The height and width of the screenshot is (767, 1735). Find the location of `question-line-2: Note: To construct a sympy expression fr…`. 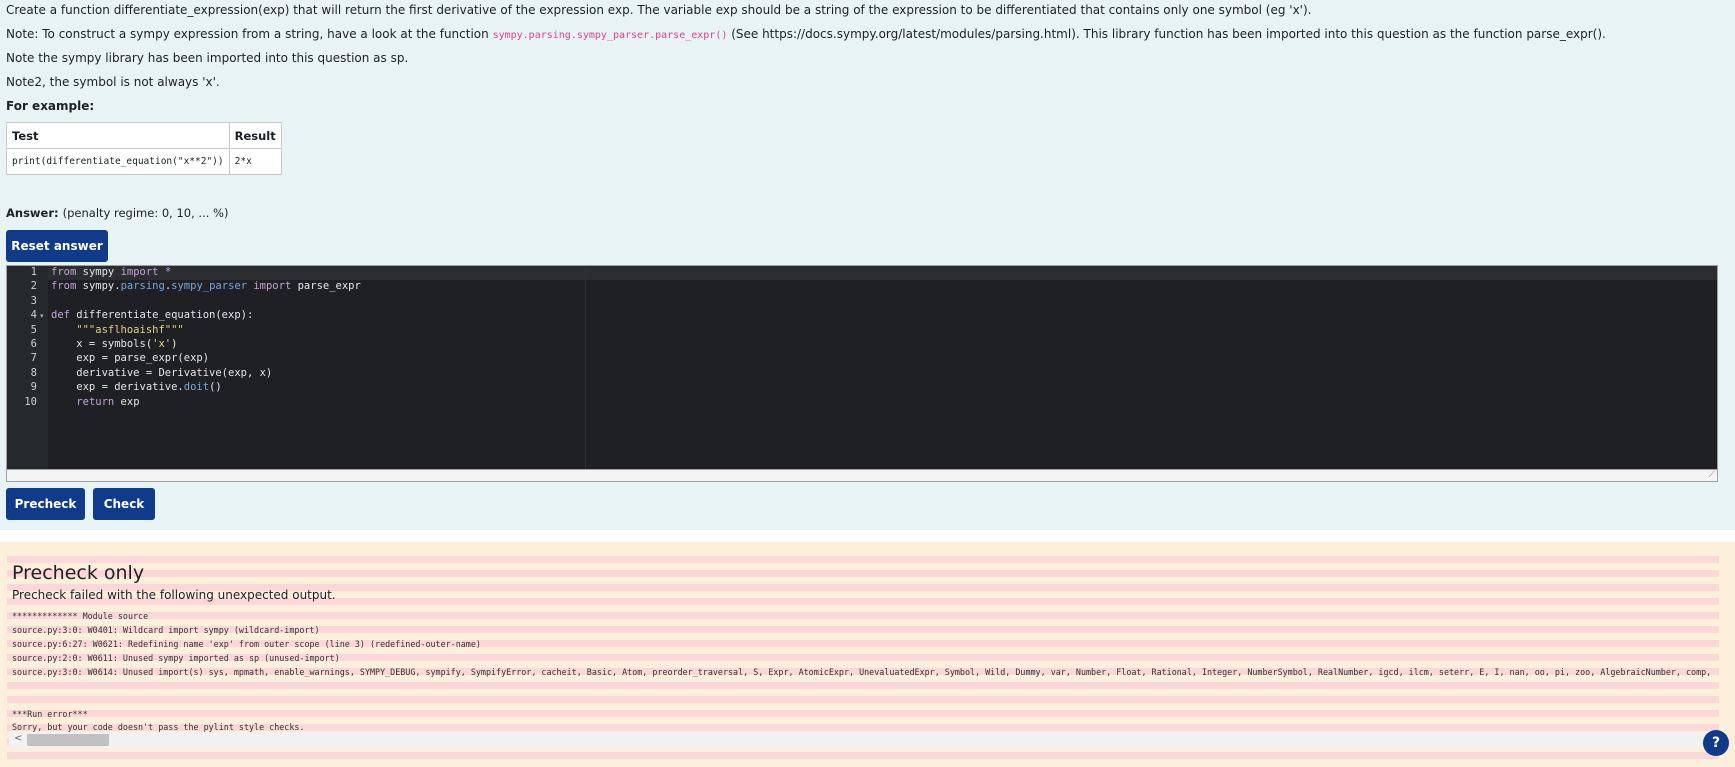

question-line-2: Note: To construct a sympy expression fr… is located at coordinates (806, 34).